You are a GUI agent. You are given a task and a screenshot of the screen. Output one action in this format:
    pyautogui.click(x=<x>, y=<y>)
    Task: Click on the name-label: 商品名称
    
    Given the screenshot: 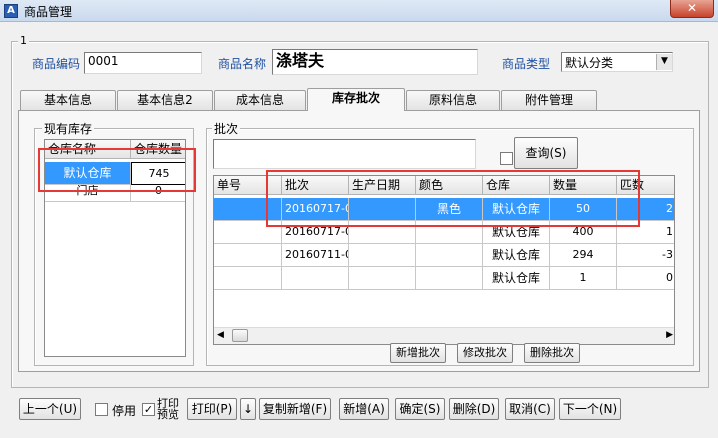 What is the action you would take?
    pyautogui.click(x=242, y=64)
    